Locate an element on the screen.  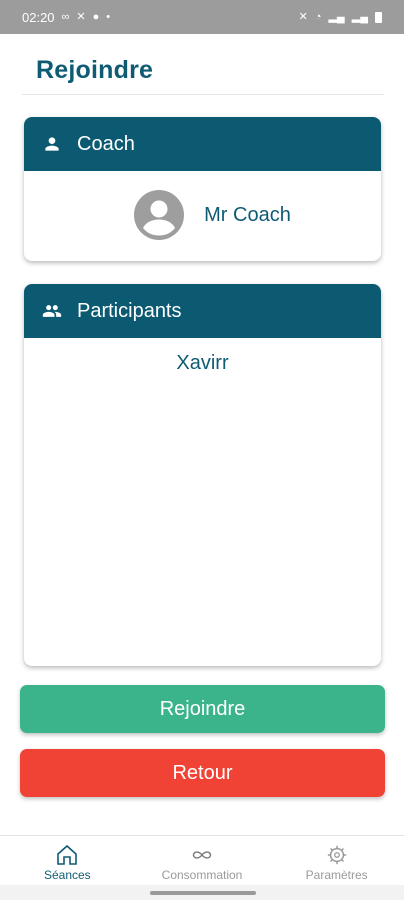
missed-call-icon: ✕ is located at coordinates (81, 16).